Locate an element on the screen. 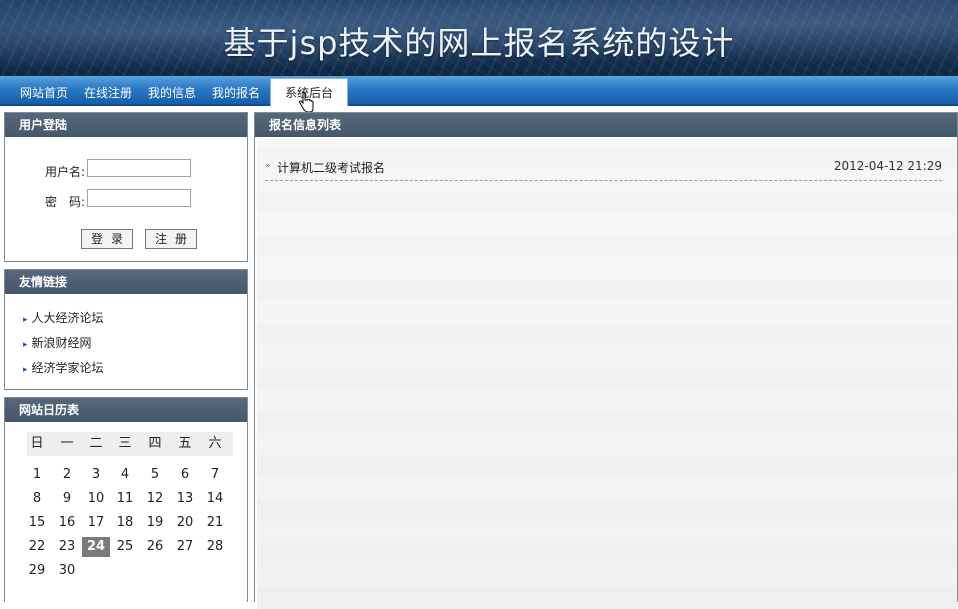 This screenshot has width=958, height=609. nav-my-info: 我的信息 is located at coordinates (172, 92).